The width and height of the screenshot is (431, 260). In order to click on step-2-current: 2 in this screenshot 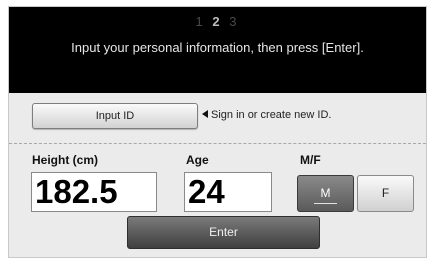, I will do `click(217, 21)`.